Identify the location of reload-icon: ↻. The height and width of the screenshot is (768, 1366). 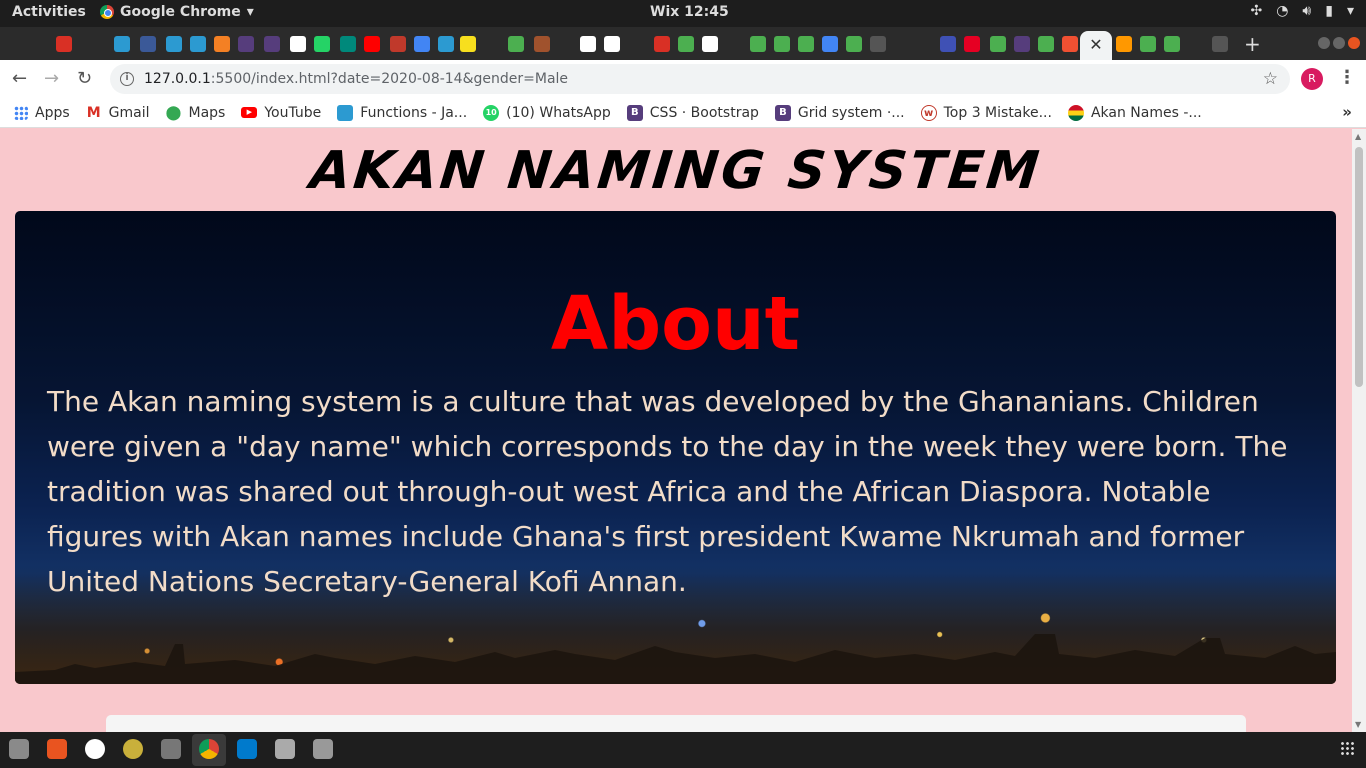
(84, 78).